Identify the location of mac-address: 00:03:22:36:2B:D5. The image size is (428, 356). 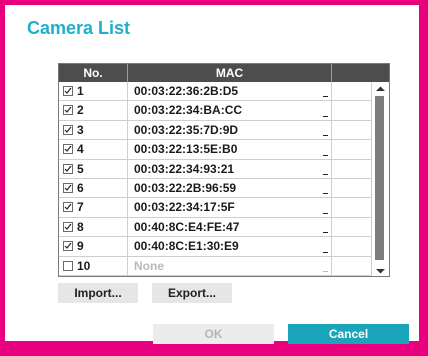
(186, 91).